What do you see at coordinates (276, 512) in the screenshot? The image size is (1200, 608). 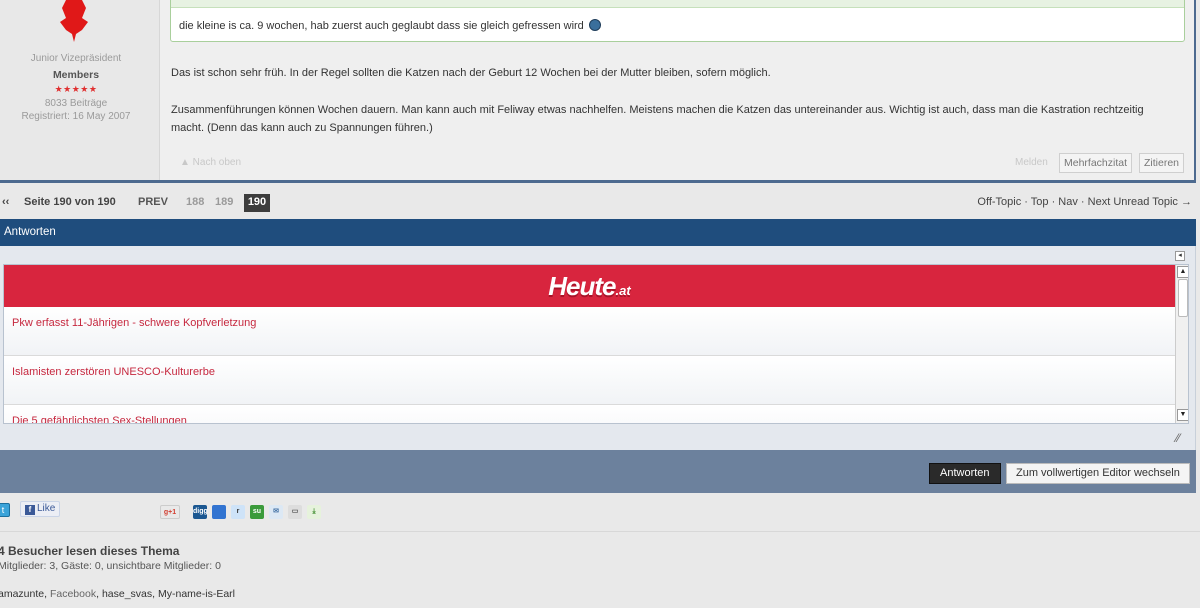 I see `email-icon: ✉` at bounding box center [276, 512].